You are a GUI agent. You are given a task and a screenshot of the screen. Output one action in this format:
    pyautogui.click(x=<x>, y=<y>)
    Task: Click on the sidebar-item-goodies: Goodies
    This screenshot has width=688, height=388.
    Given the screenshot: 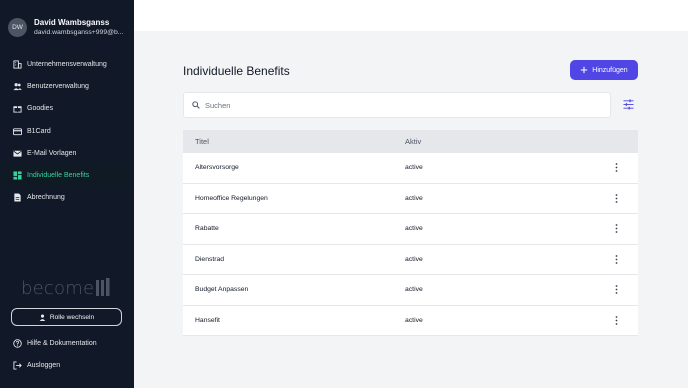 What is the action you would take?
    pyautogui.click(x=67, y=109)
    